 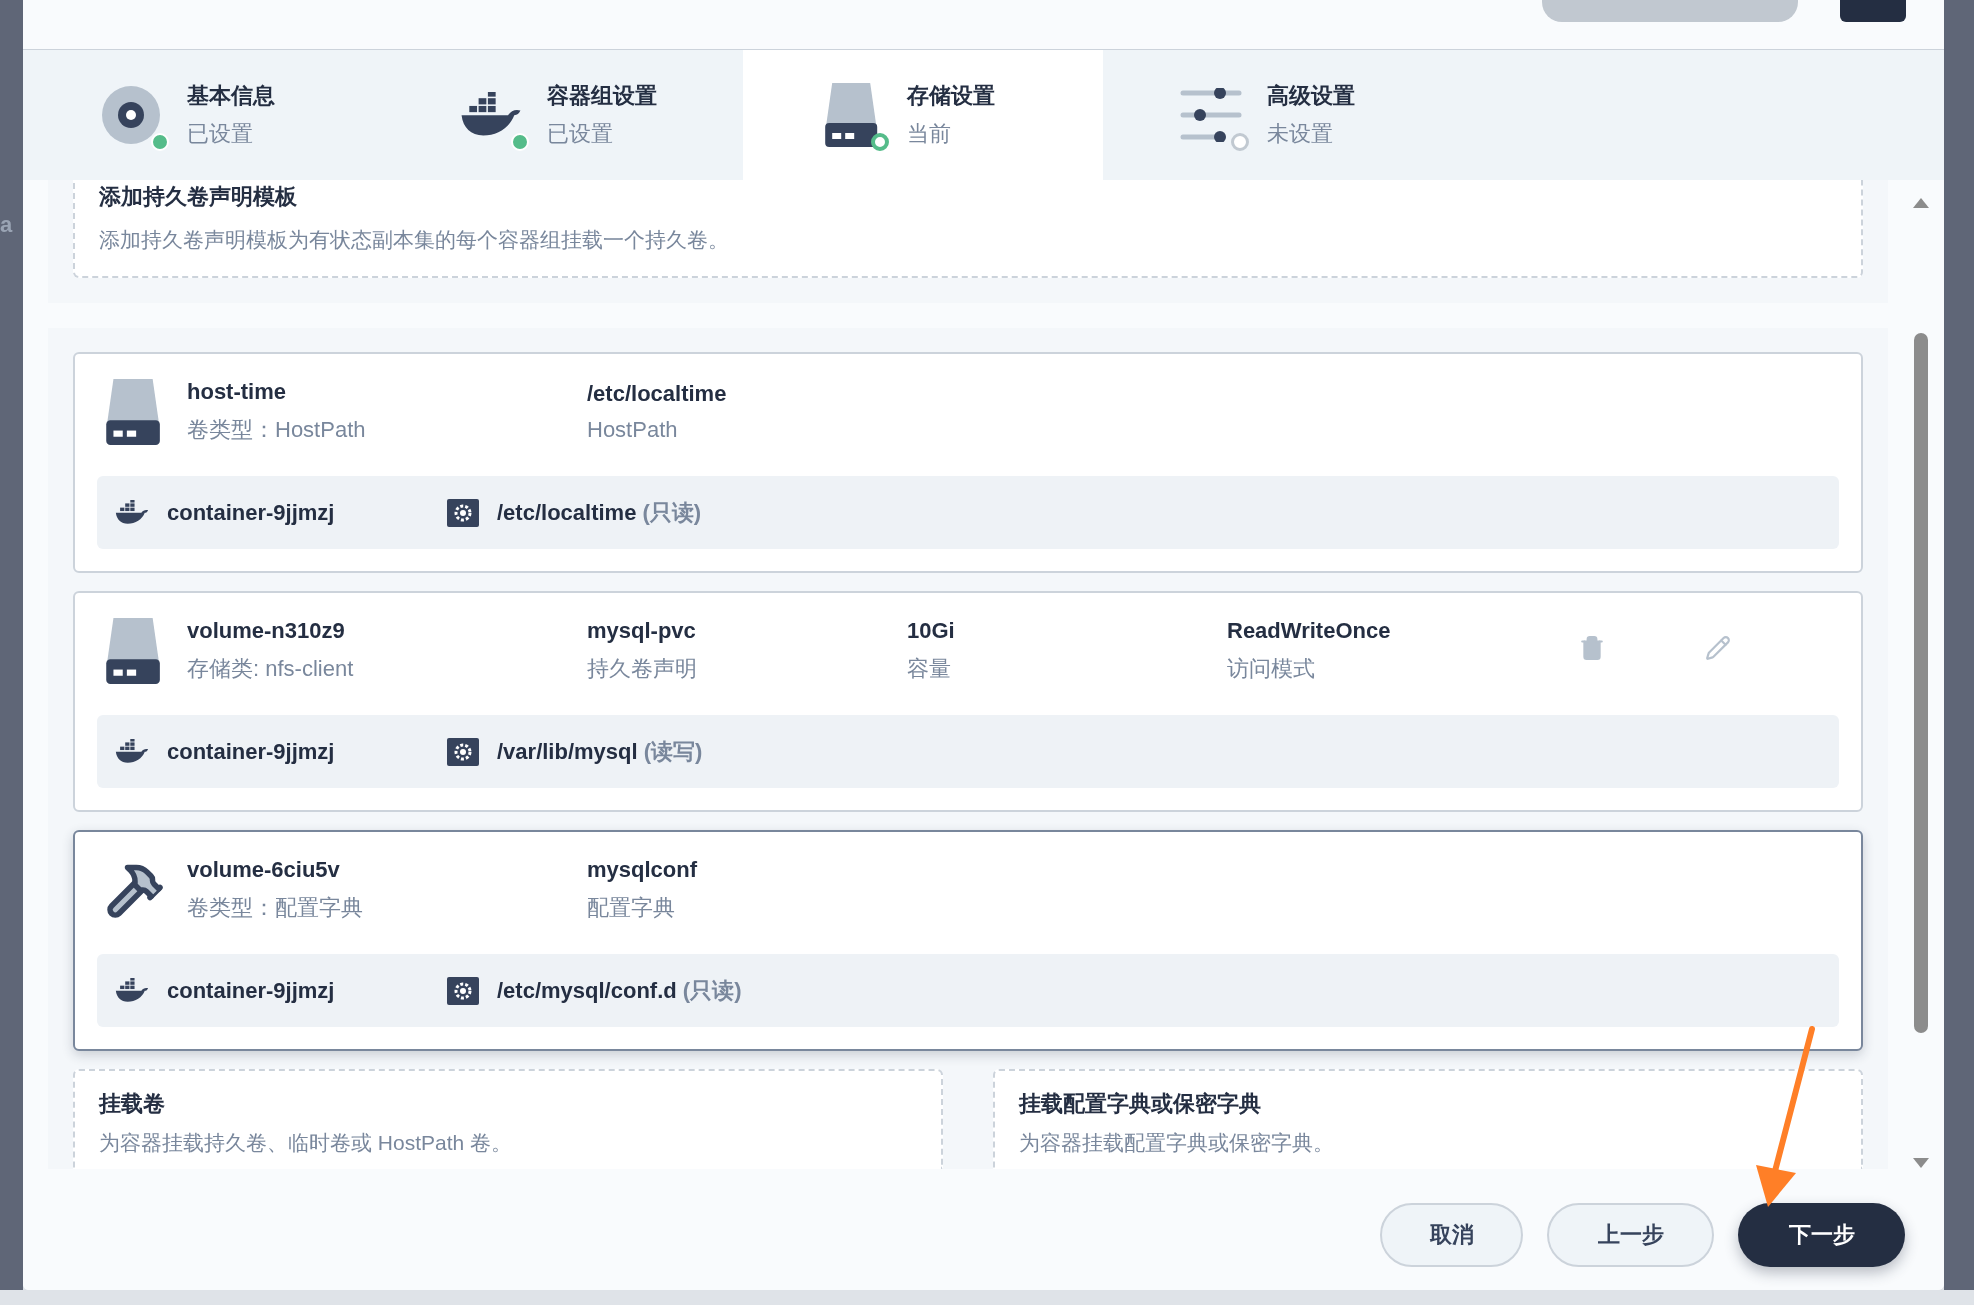 I want to click on mount-path: /etc/localtime (只读), so click(x=599, y=512).